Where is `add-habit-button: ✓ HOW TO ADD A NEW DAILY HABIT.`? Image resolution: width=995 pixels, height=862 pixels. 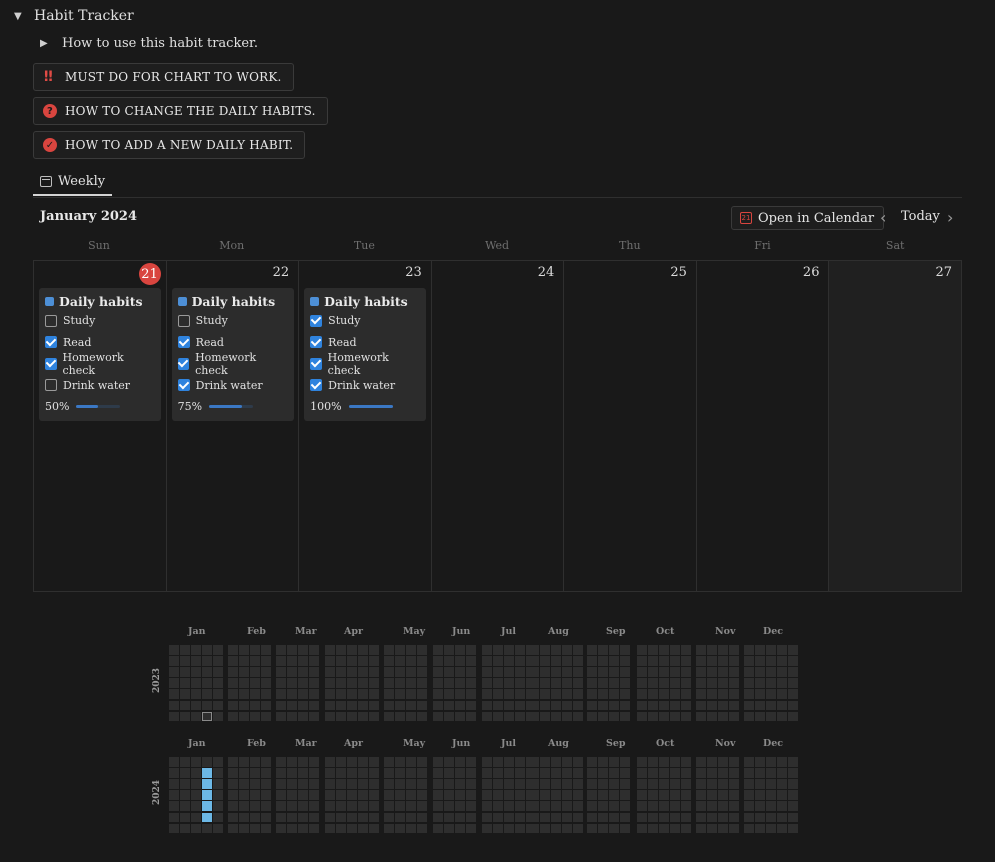
add-habit-button: ✓ HOW TO ADD A NEW DAILY HABIT. is located at coordinates (169, 145).